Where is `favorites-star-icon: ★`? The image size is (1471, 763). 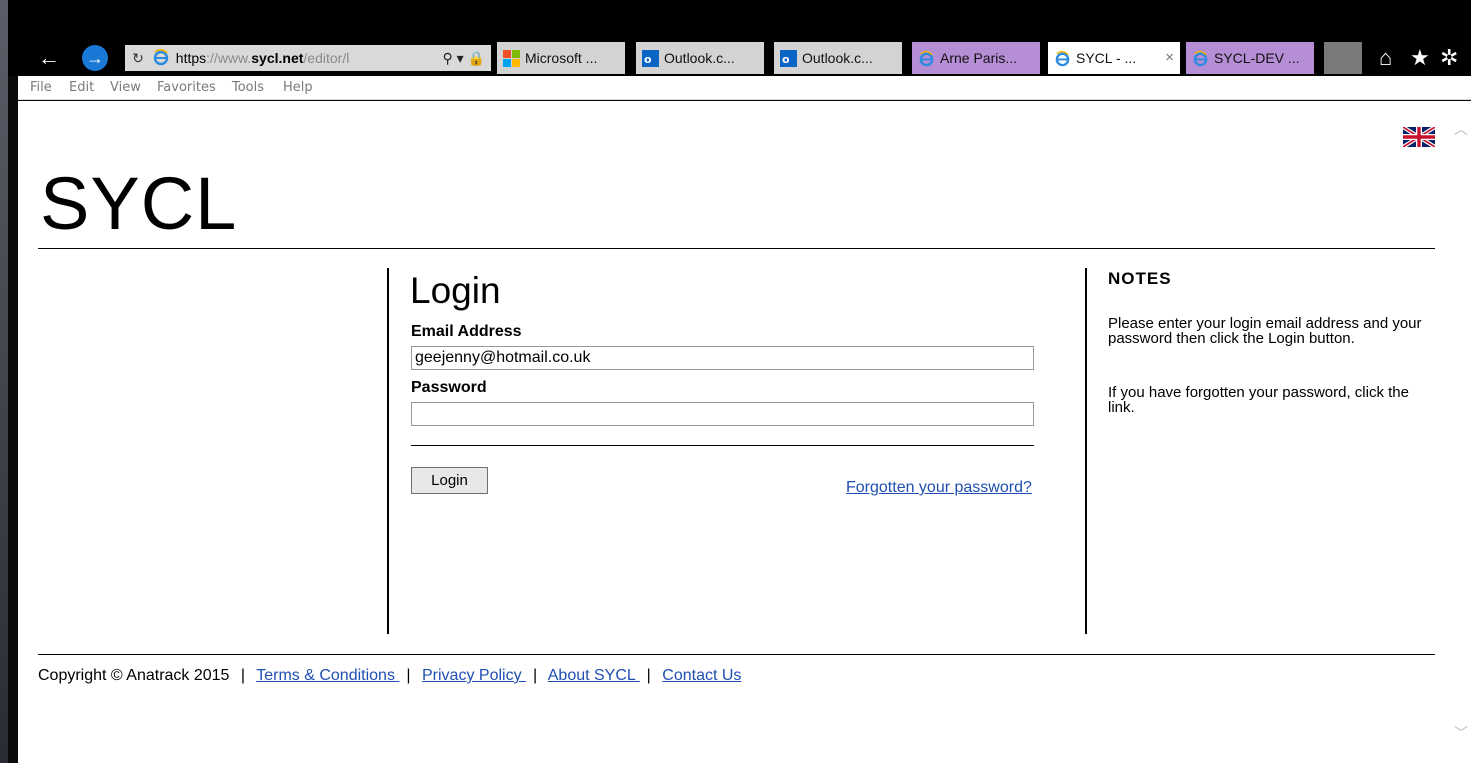
favorites-star-icon: ★ is located at coordinates (1420, 58).